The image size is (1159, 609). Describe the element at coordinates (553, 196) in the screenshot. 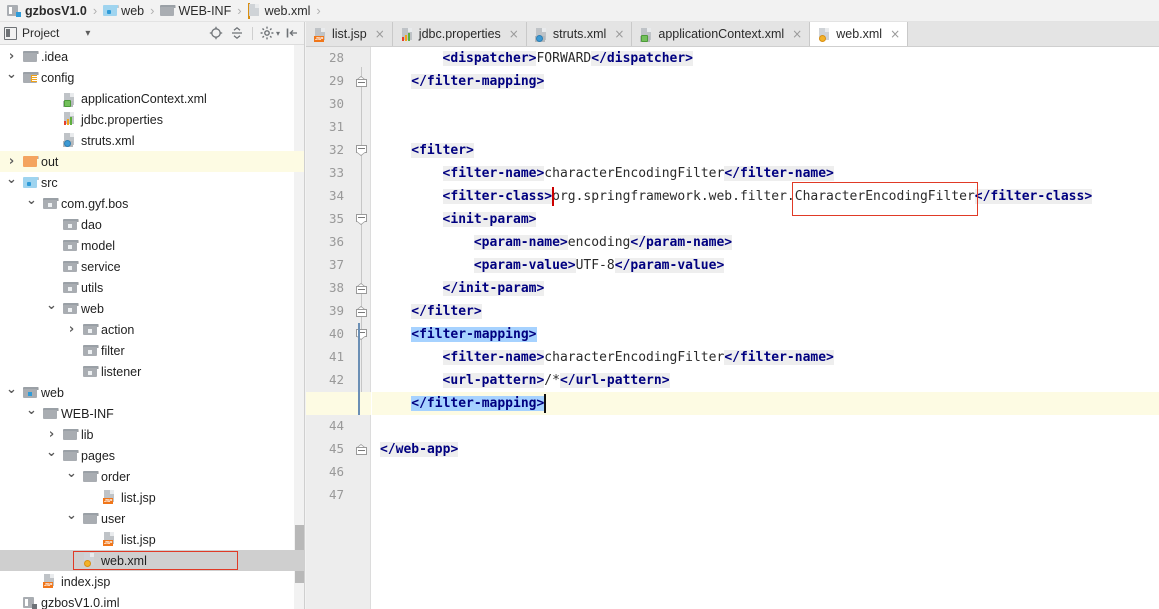

I see `text-caret` at that location.